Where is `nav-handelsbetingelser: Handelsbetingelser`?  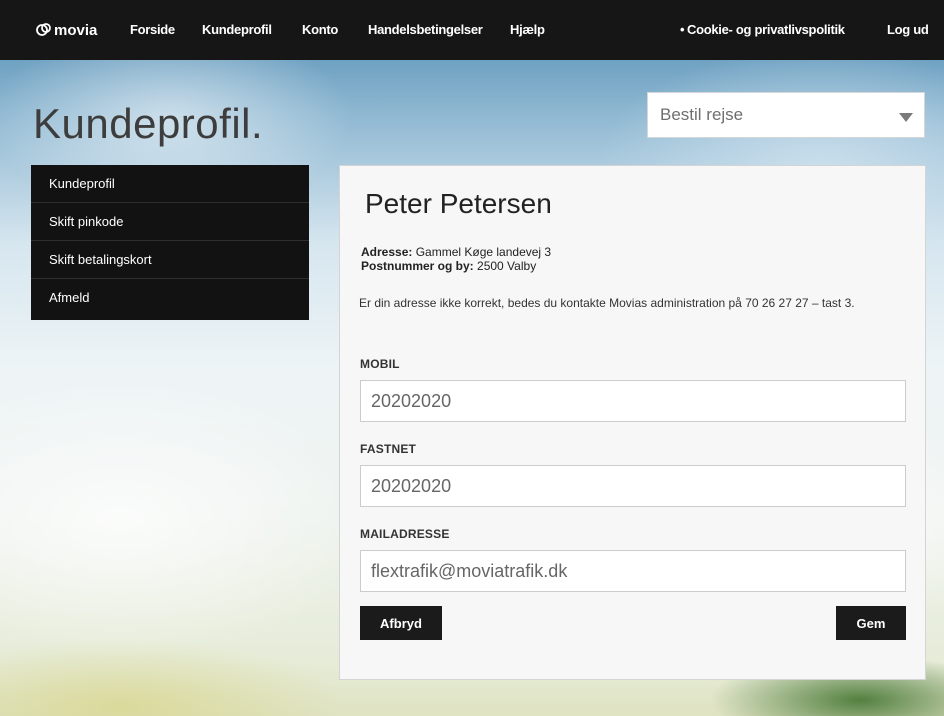 nav-handelsbetingelser: Handelsbetingelser is located at coordinates (425, 30).